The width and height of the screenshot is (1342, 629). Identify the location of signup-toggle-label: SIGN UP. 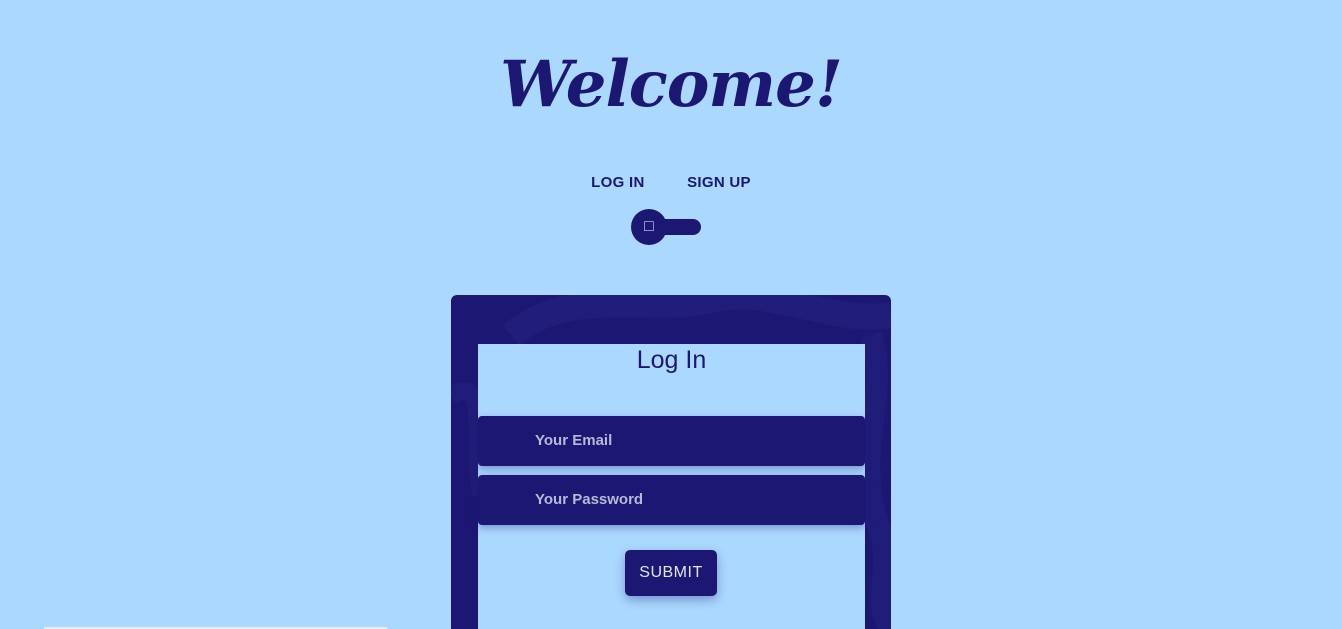
(719, 182).